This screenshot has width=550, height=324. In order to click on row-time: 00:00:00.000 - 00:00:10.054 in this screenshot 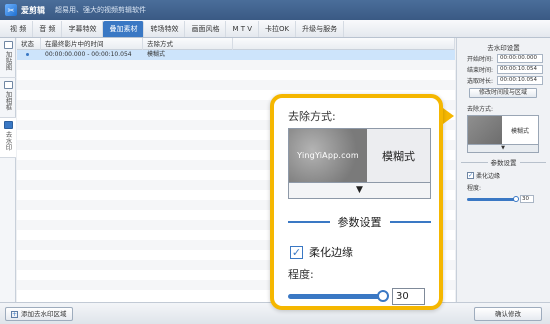, I will do `click(88, 54)`.